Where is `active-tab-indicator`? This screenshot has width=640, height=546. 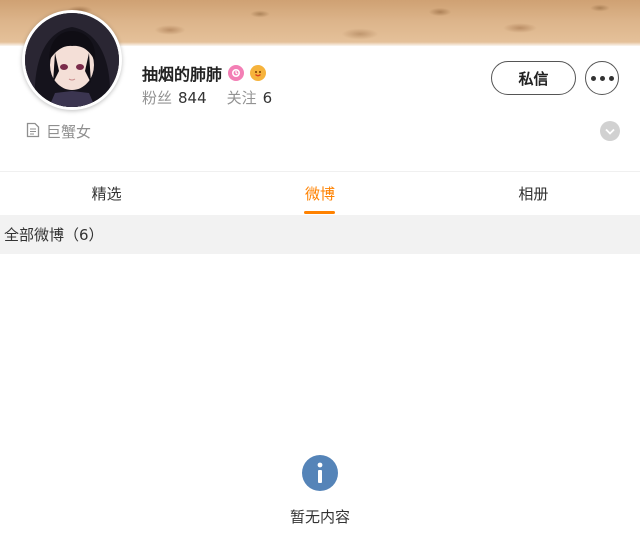
active-tab-indicator is located at coordinates (320, 212).